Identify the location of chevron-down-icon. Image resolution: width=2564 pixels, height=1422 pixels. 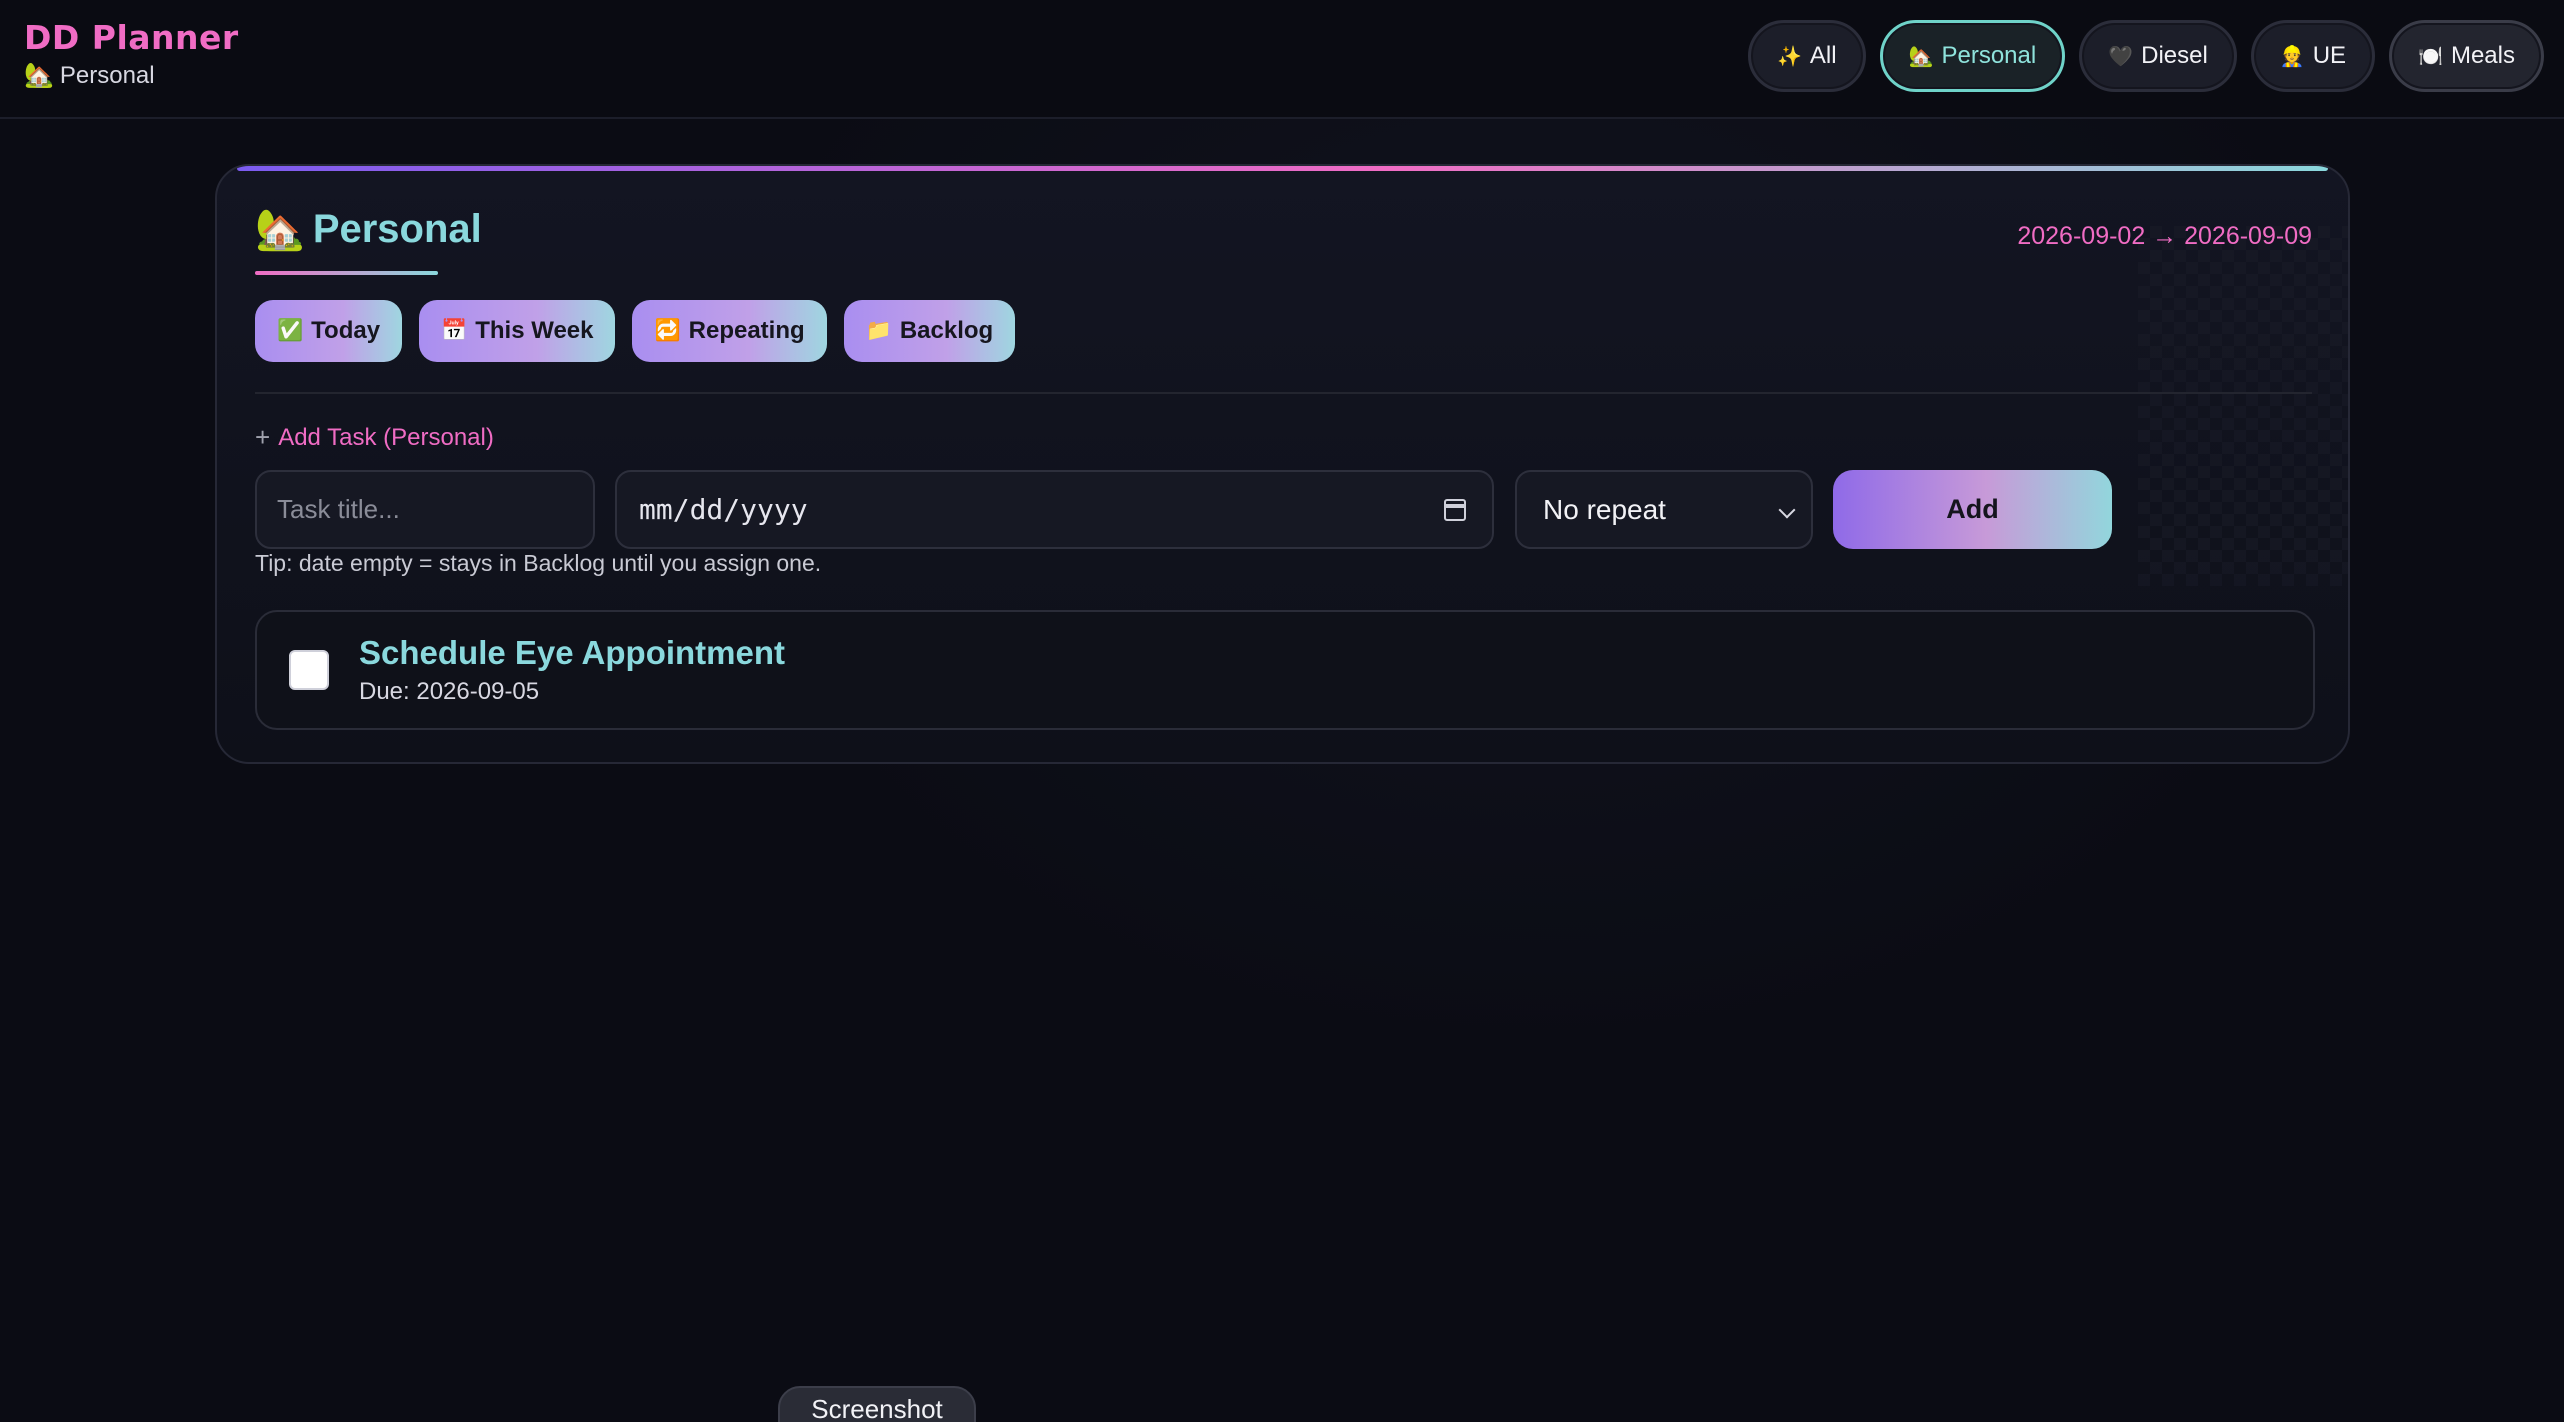
(1787, 510).